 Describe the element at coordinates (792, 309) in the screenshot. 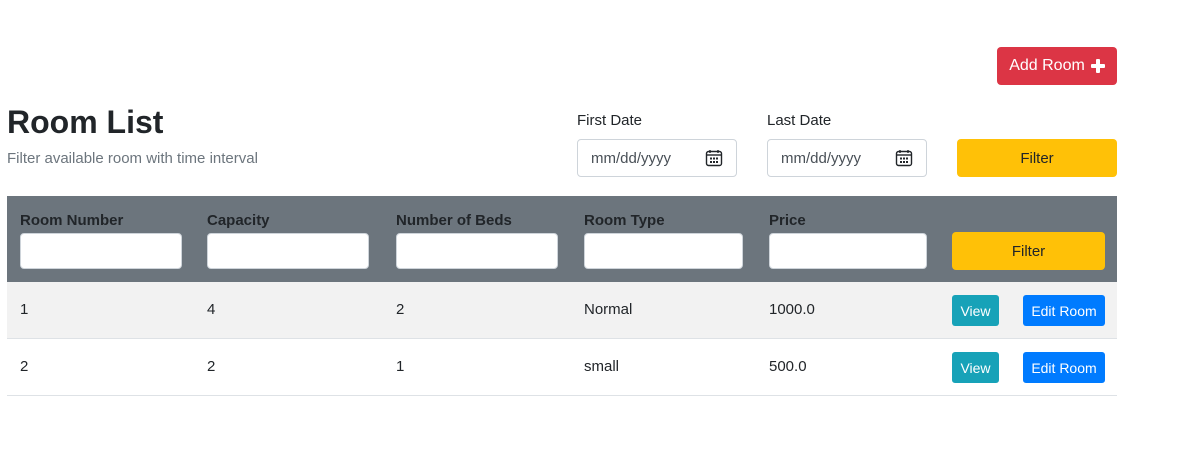

I see `cell-price: 1000.0` at that location.